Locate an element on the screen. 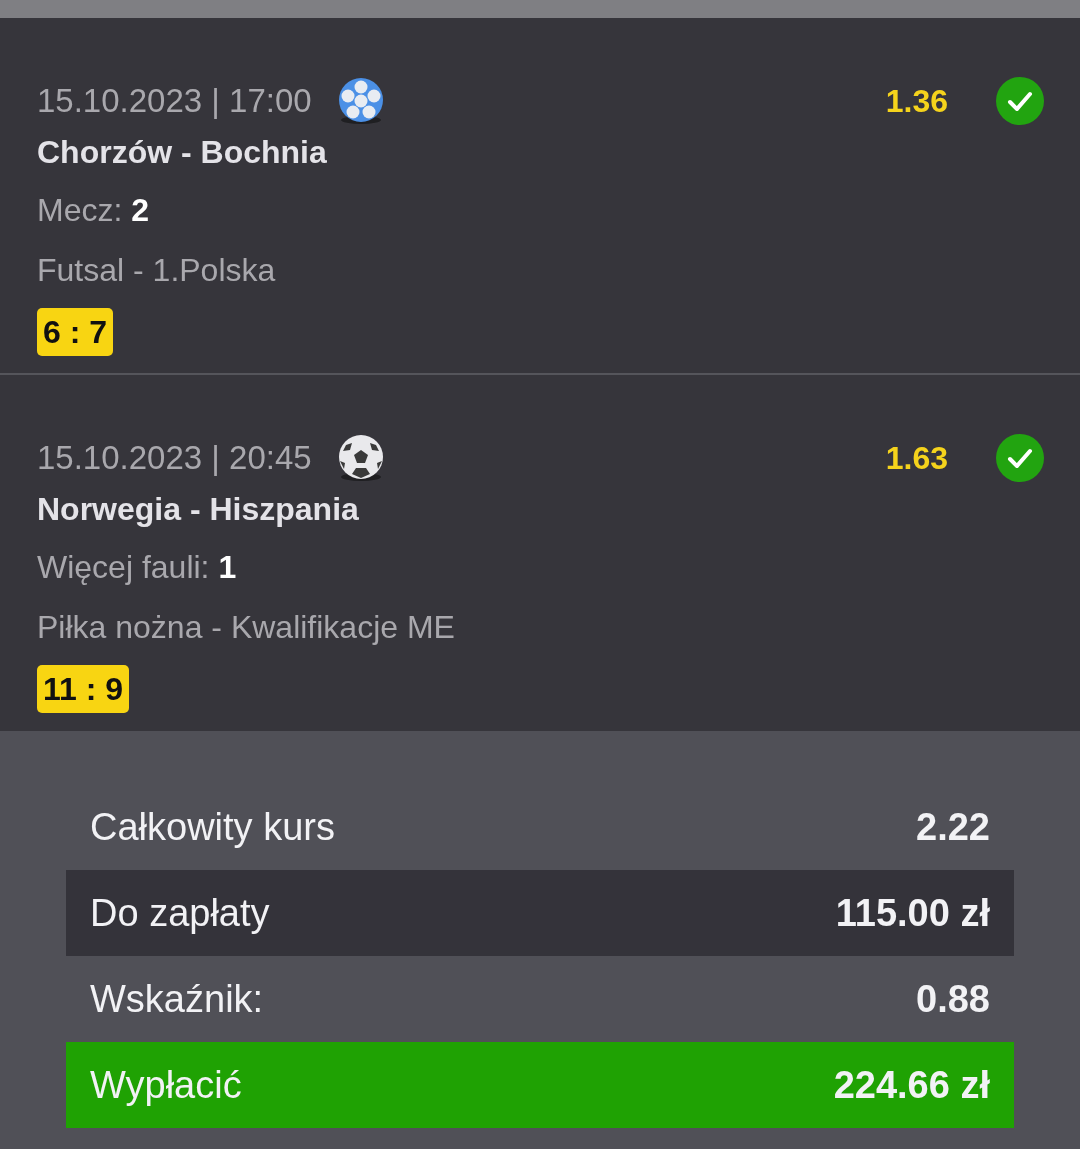 Image resolution: width=1080 pixels, height=1149 pixels. league-name: Futsal - 1.Polska is located at coordinates (156, 270).